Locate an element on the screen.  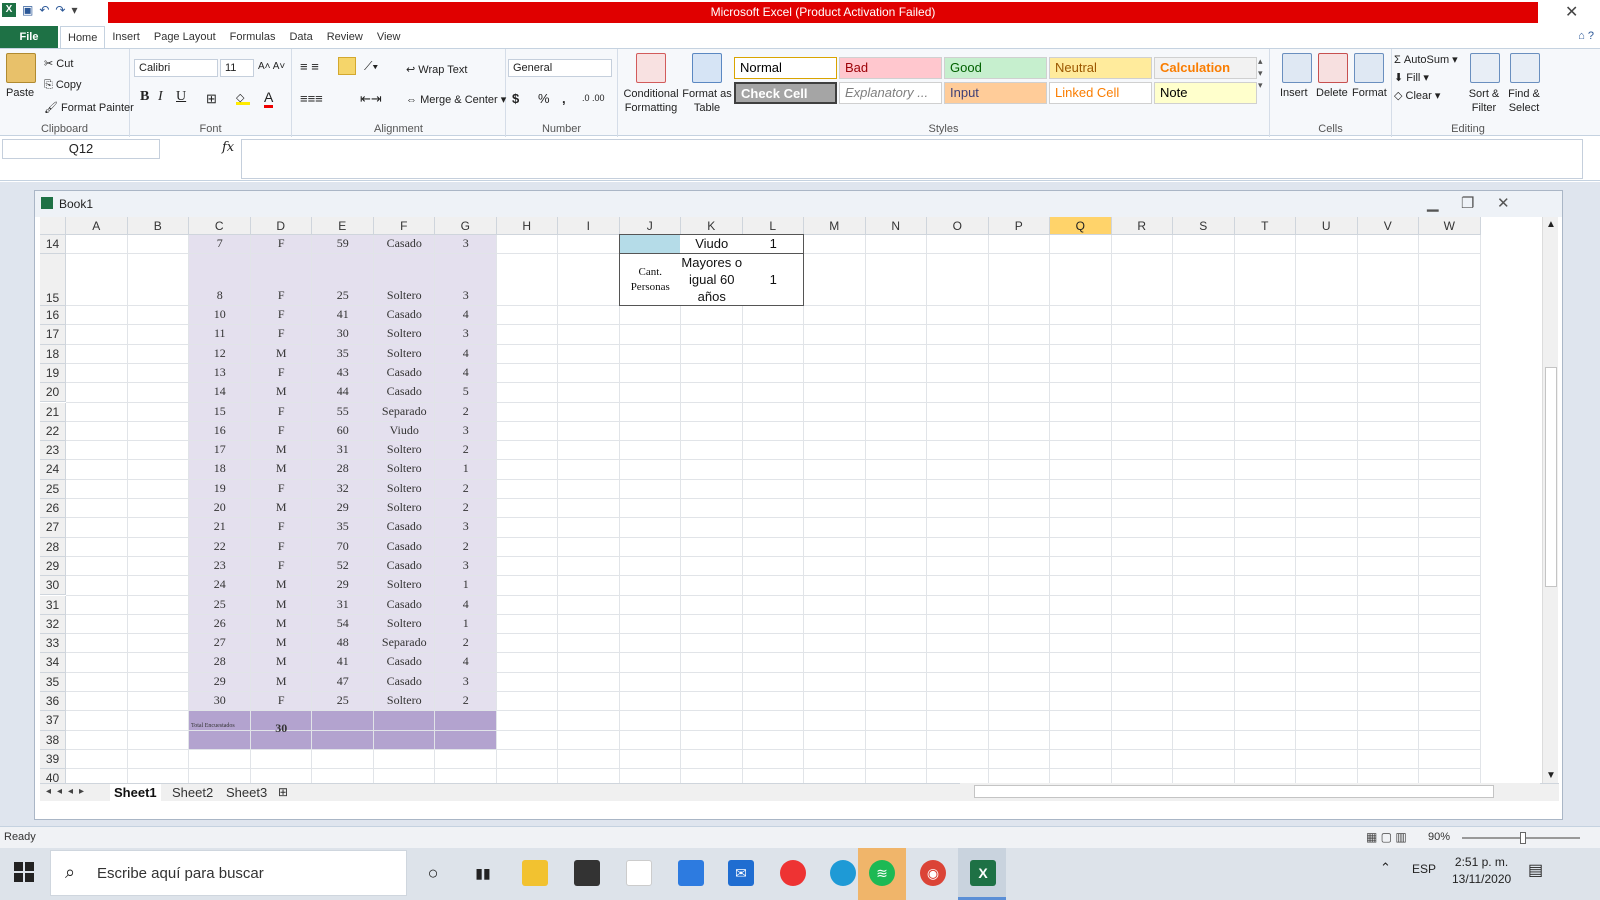
column-header-c: C is located at coordinates (220, 226).